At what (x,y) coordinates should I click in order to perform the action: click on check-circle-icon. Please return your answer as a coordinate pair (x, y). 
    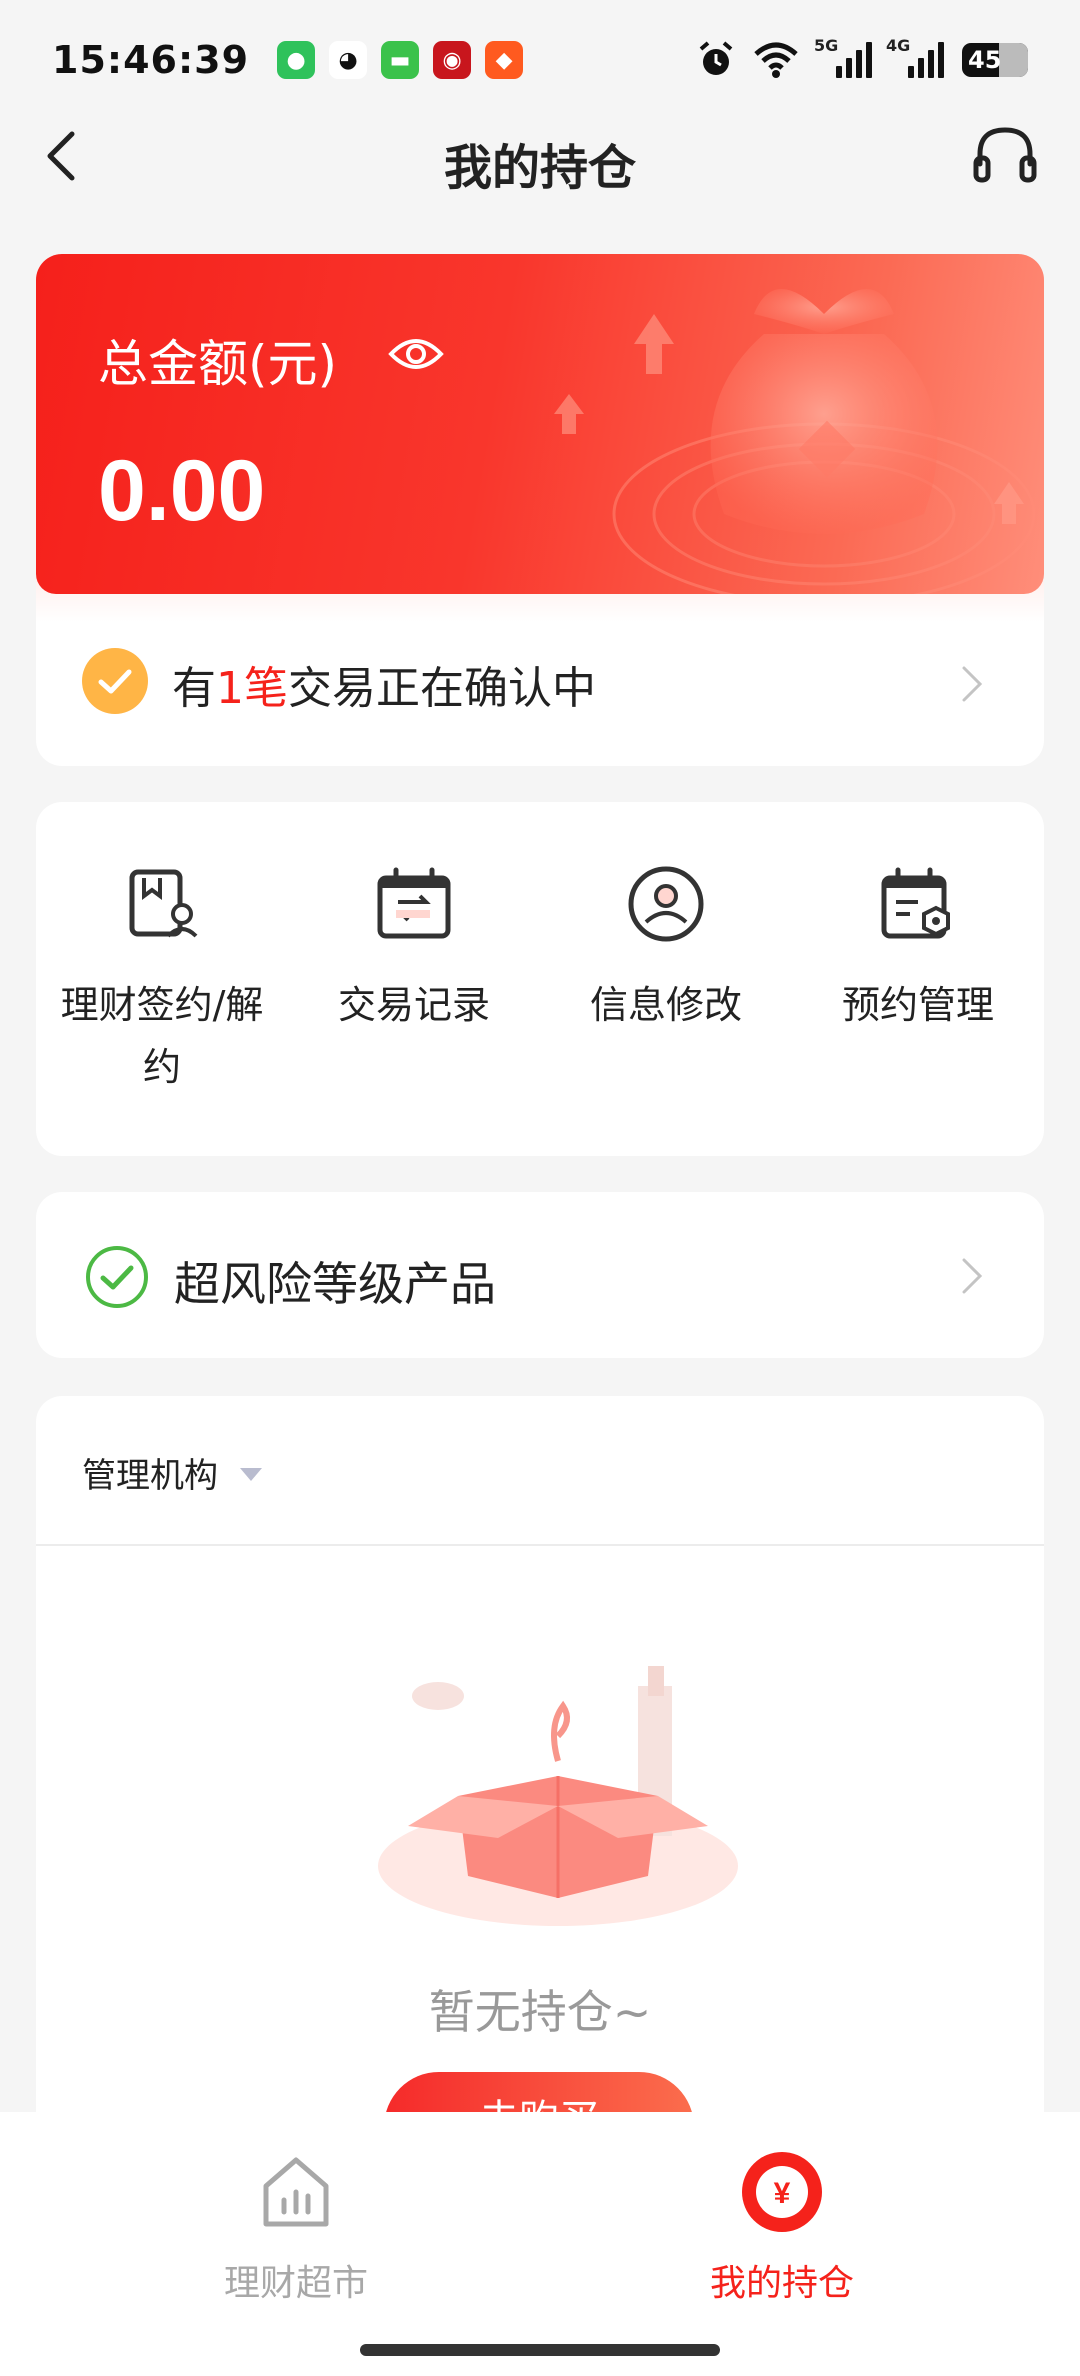
    Looking at the image, I should click on (115, 681).